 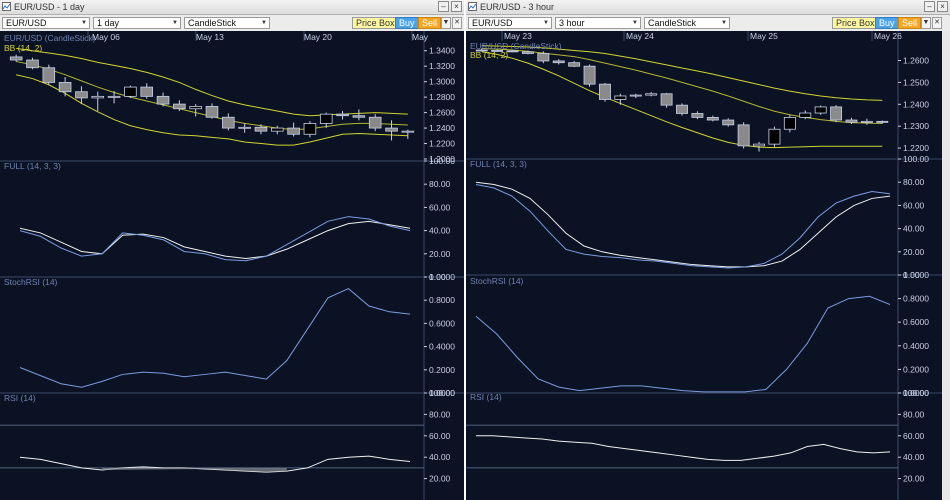 What do you see at coordinates (420, 37) in the screenshot?
I see `x-axis-label: May` at bounding box center [420, 37].